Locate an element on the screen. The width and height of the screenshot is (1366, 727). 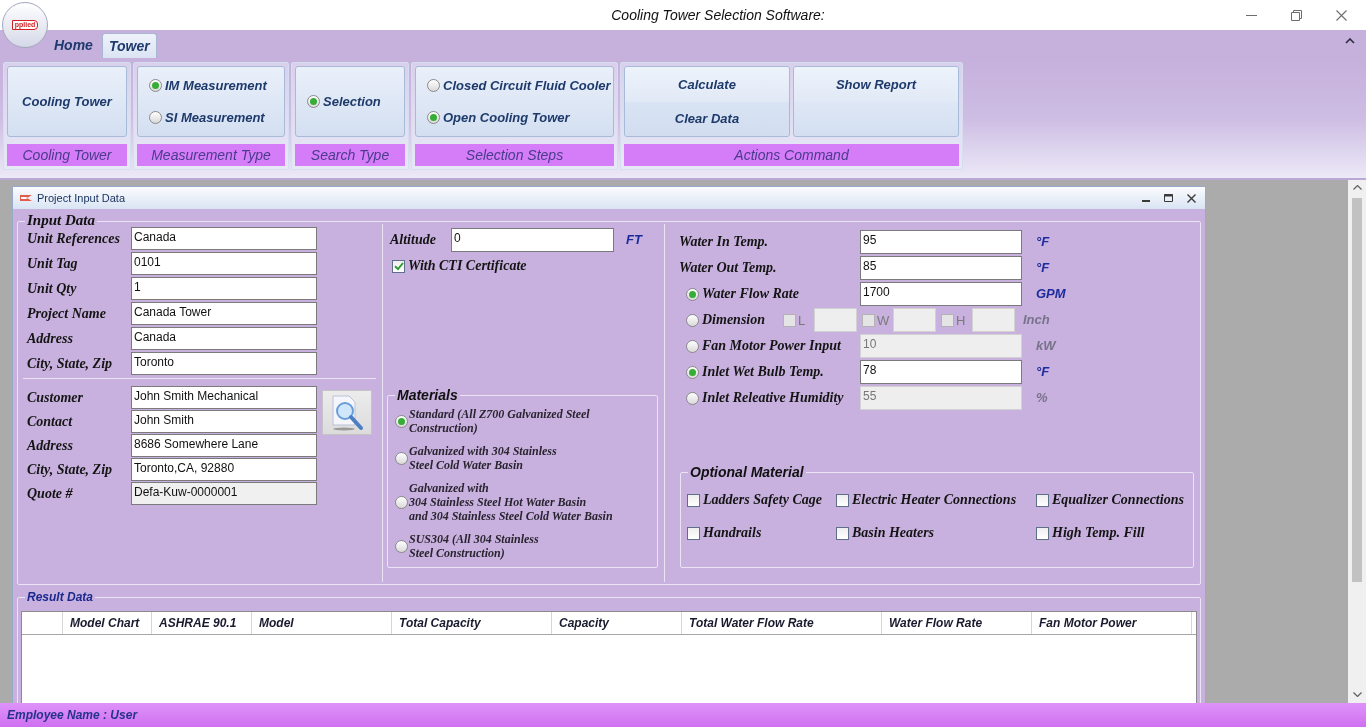
unit-label: Inch is located at coordinates (1036, 320).